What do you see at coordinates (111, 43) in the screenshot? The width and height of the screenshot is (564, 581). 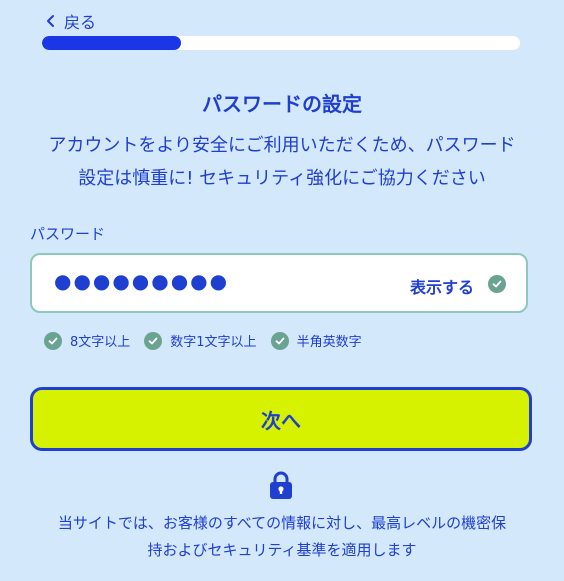 I see `progress-fill` at bounding box center [111, 43].